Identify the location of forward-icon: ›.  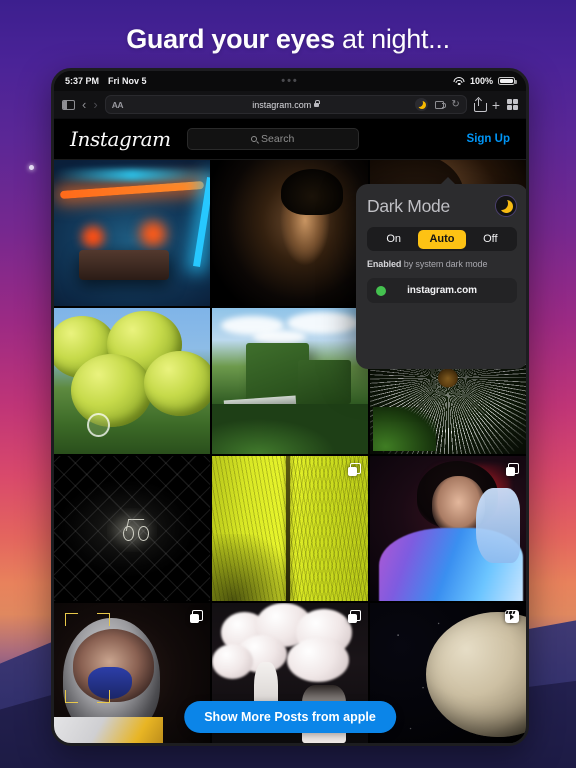
(95, 104).